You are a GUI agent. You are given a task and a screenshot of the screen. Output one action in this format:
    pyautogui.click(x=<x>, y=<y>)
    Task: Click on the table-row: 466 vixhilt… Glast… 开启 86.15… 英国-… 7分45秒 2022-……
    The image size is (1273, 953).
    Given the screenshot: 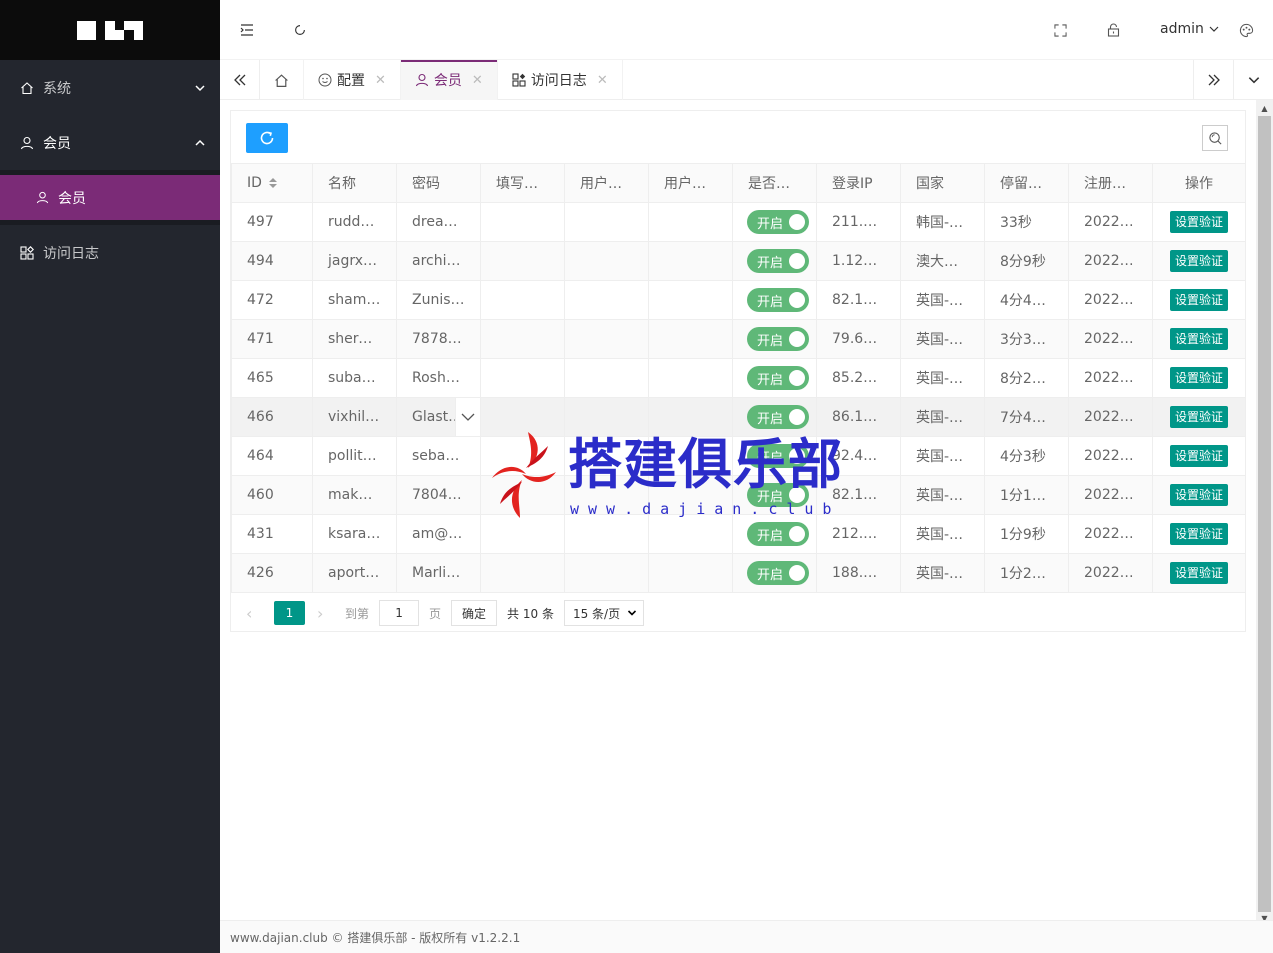 What is the action you would take?
    pyautogui.click(x=738, y=417)
    